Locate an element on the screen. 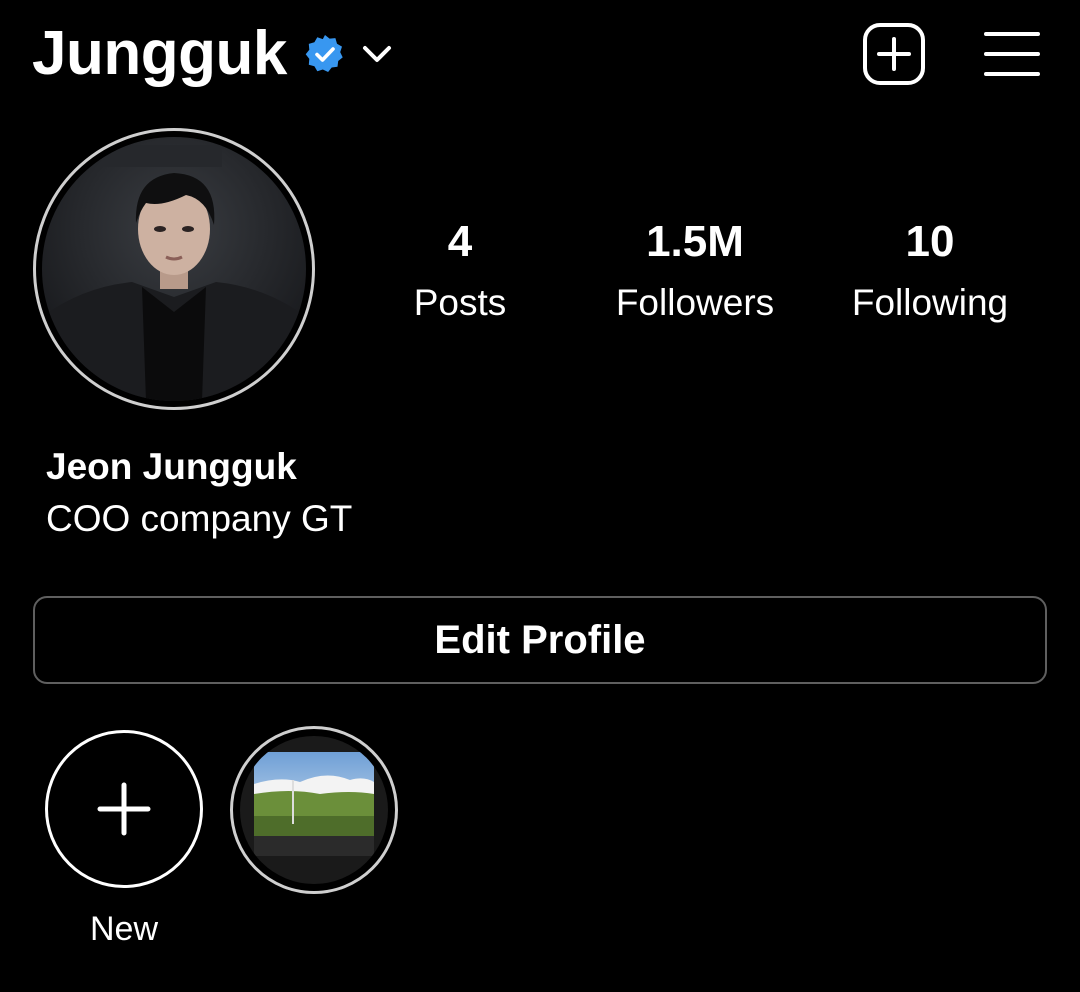  new-highlight-button is located at coordinates (124, 809).